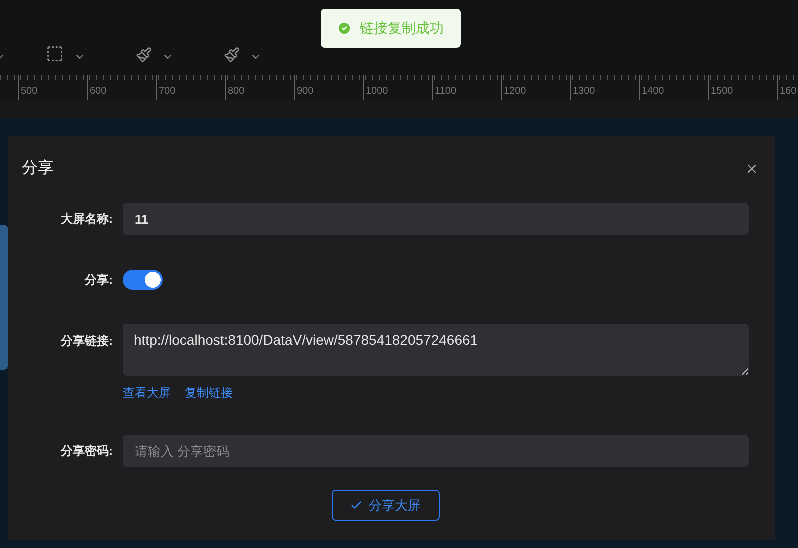 The width and height of the screenshot is (798, 548). What do you see at coordinates (652, 92) in the screenshot?
I see `ruler-label: 1400` at bounding box center [652, 92].